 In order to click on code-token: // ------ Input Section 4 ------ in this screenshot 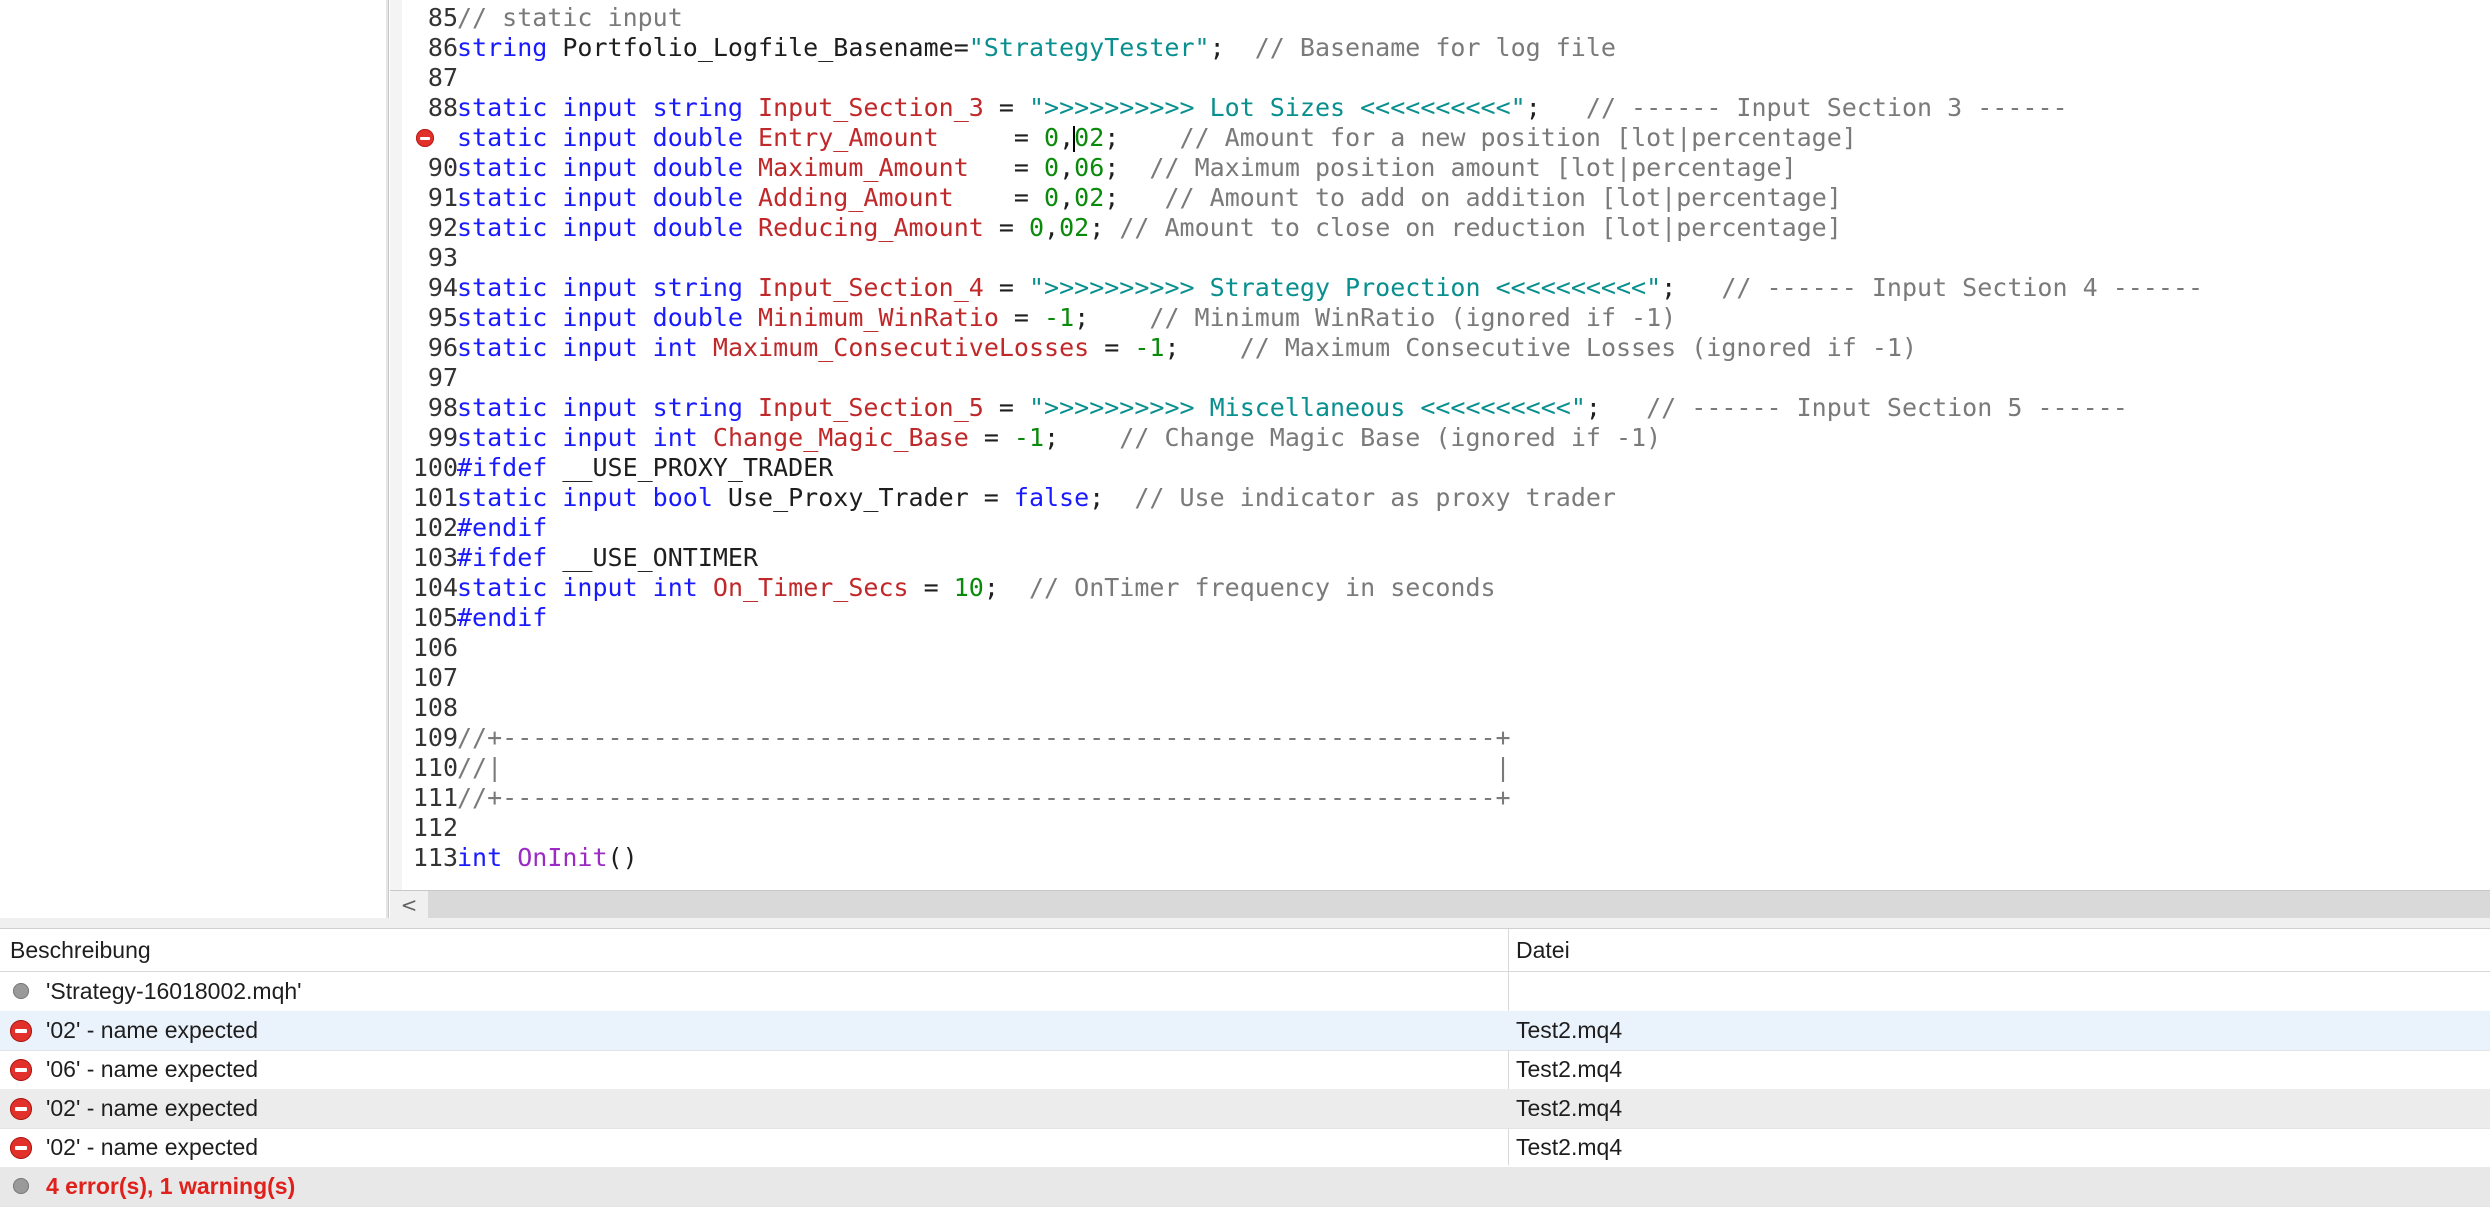, I will do `click(1962, 287)`.